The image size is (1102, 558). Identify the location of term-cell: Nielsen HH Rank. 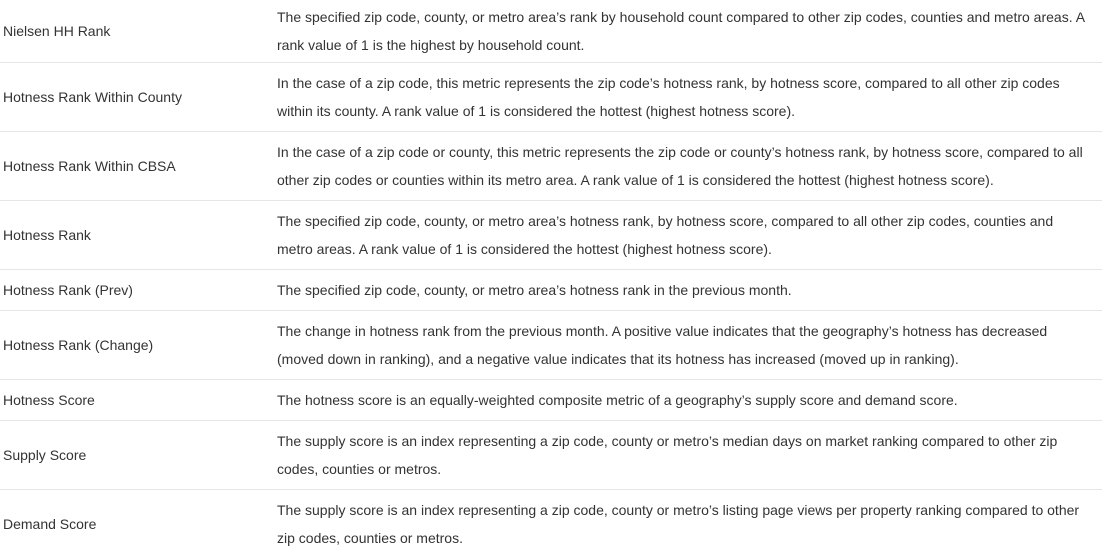
(136, 31).